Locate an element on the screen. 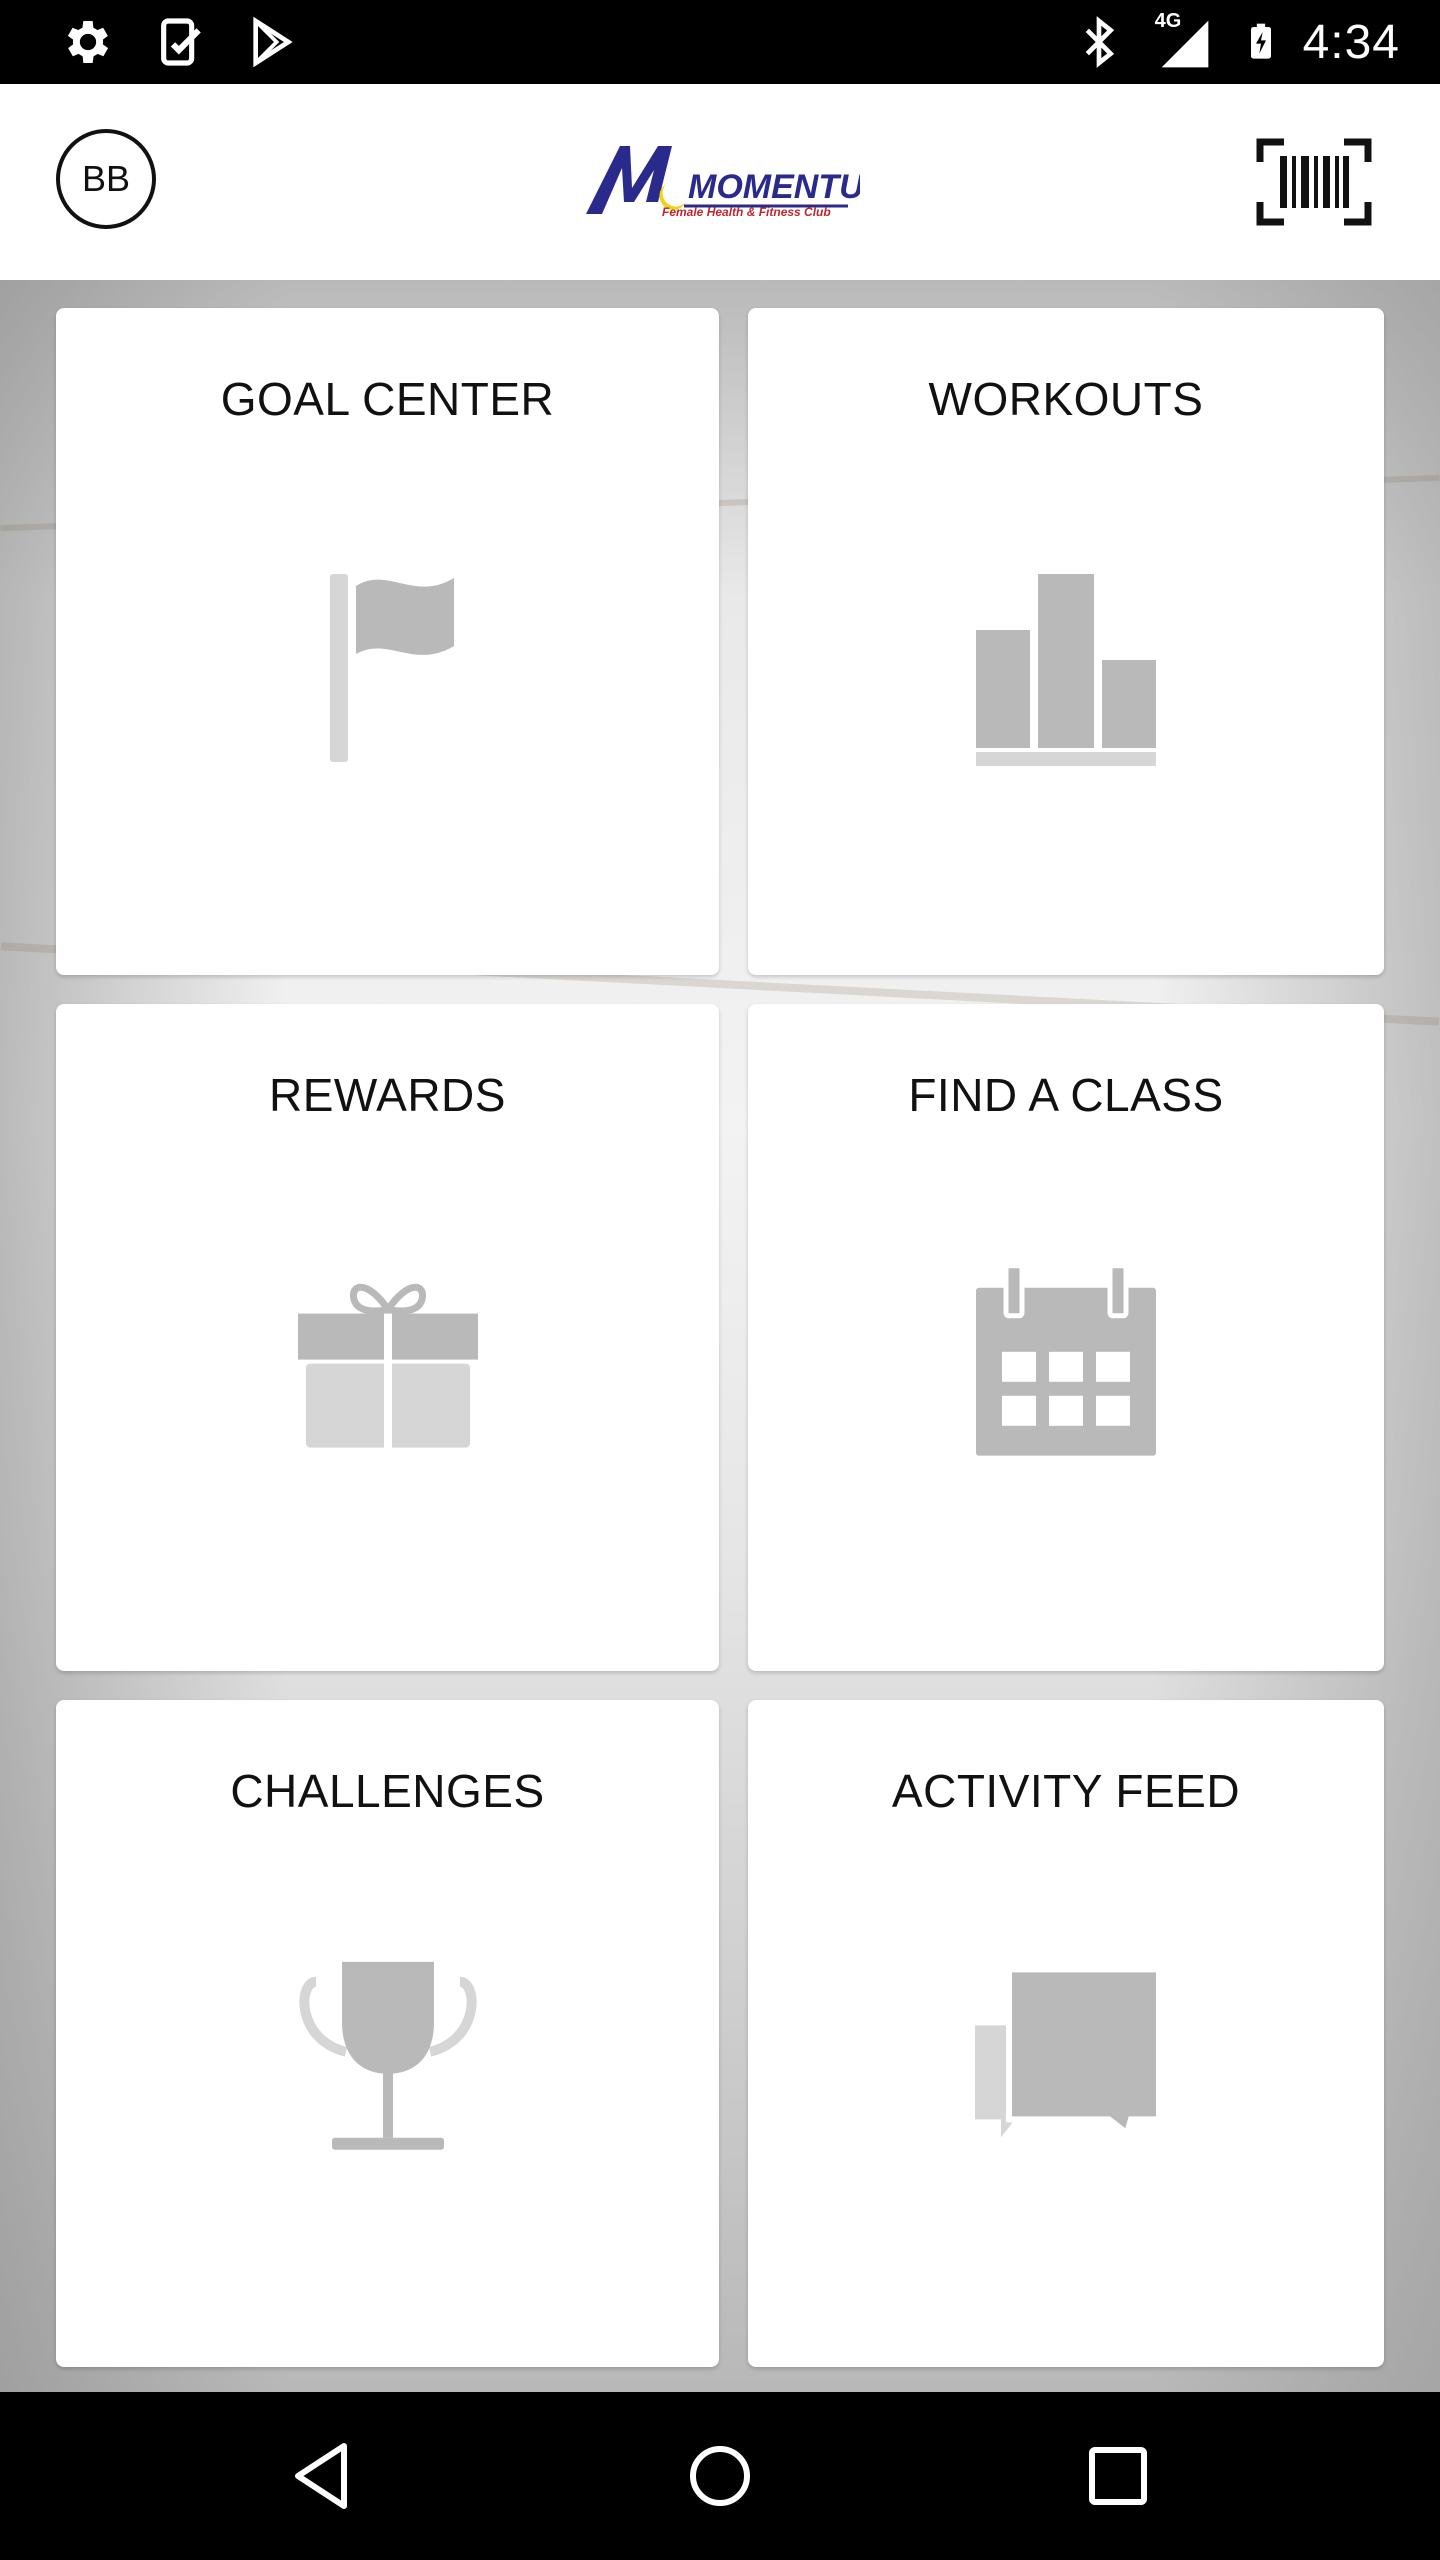  recents-icon is located at coordinates (1118, 2476).